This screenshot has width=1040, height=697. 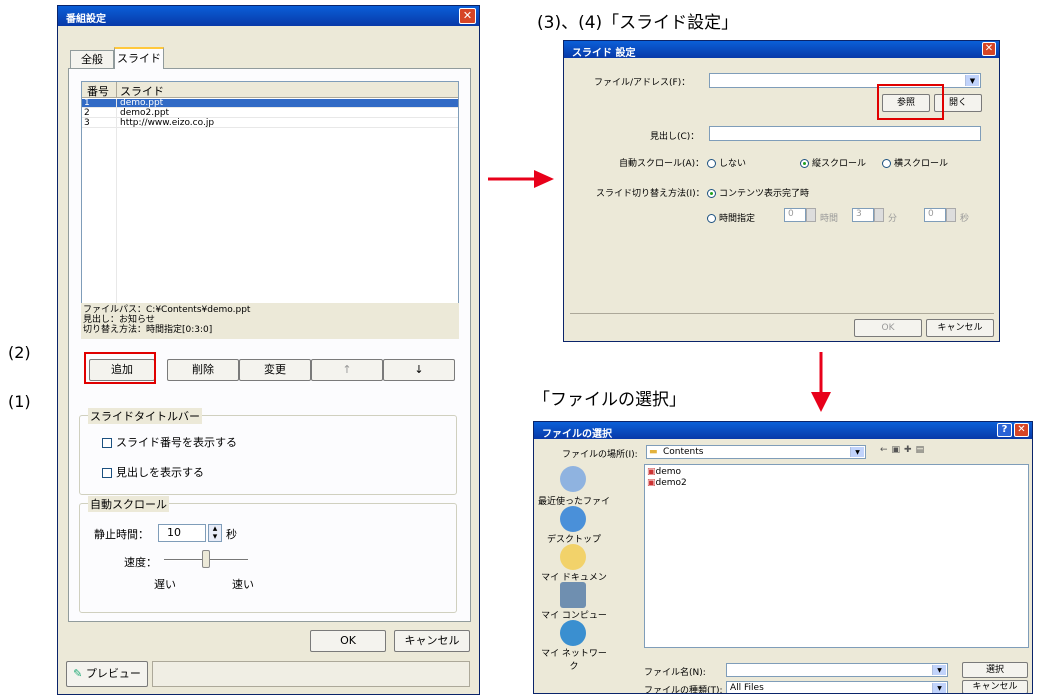 What do you see at coordinates (600, 455) in the screenshot?
I see `lookin-label: ファイルの場所(I):` at bounding box center [600, 455].